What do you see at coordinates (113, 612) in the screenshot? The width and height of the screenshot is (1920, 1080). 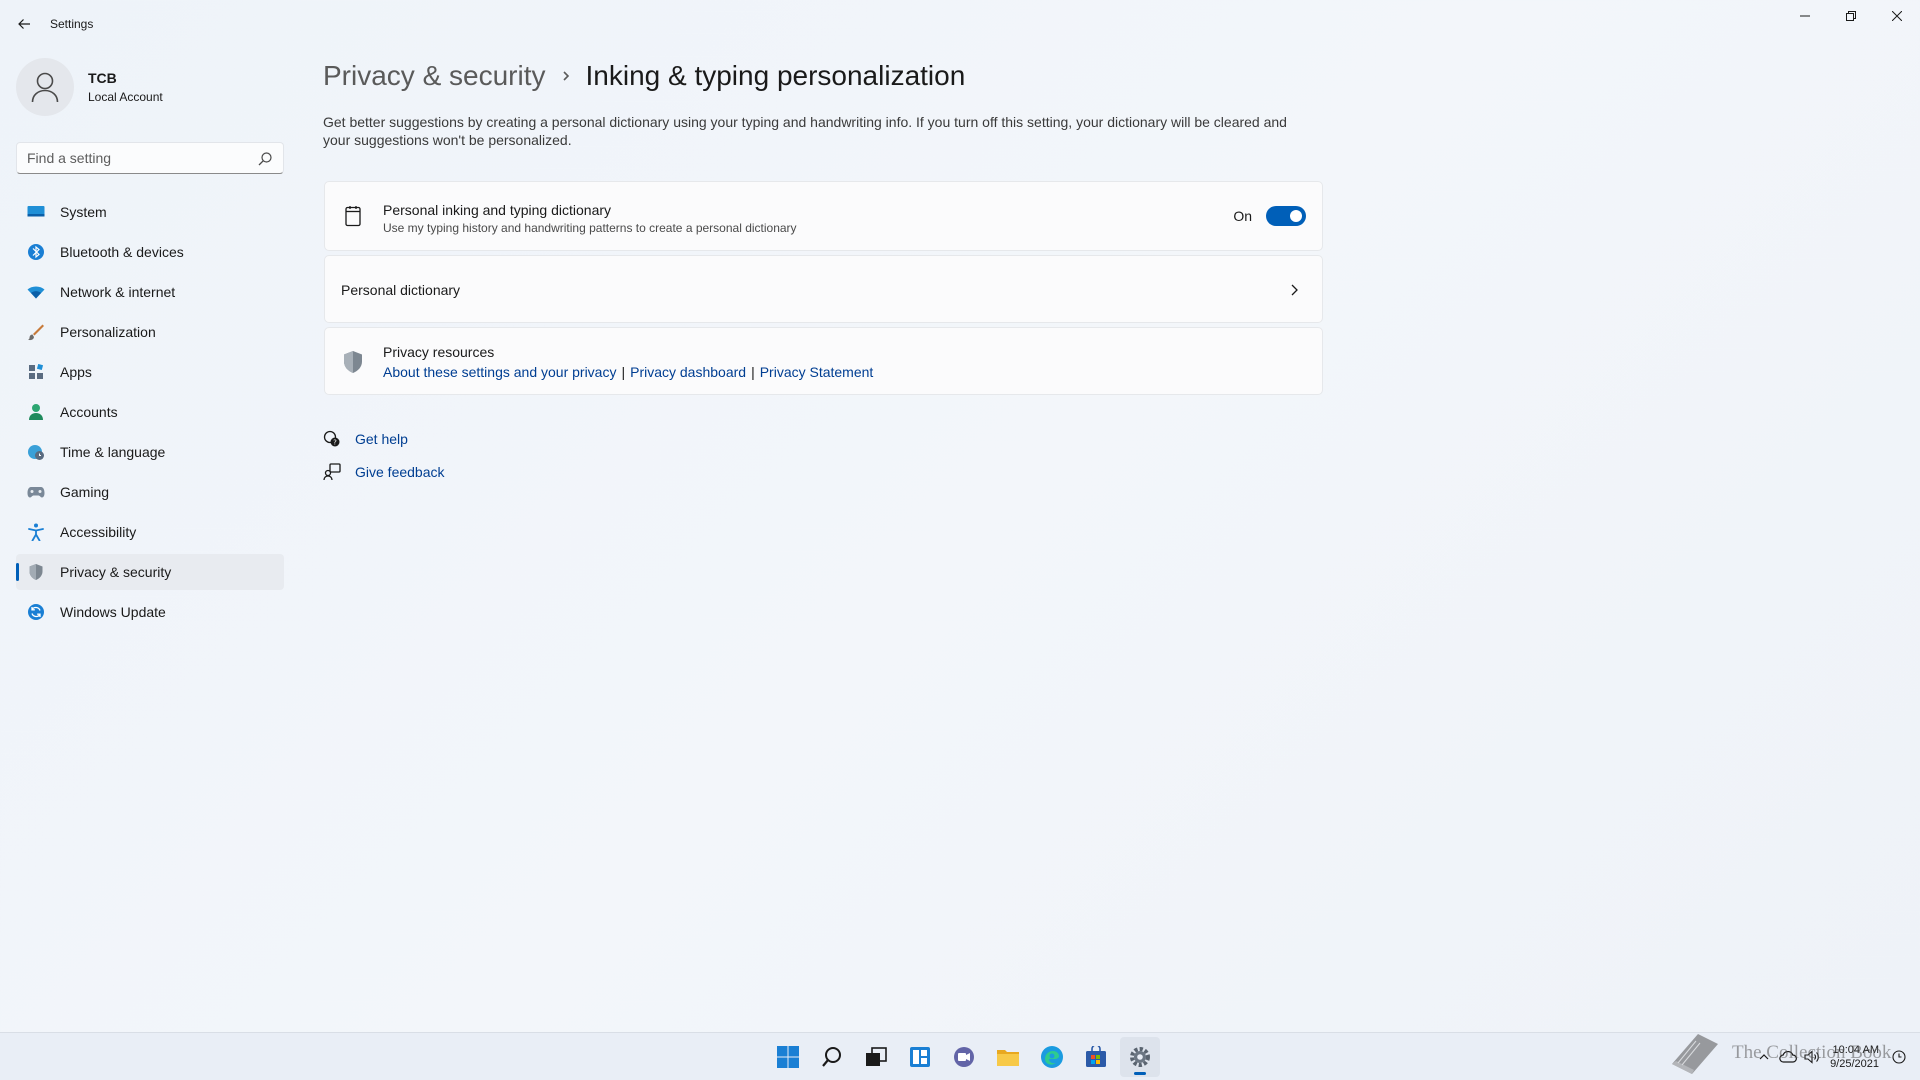 I see `sidebar-item-label: Windows Update` at bounding box center [113, 612].